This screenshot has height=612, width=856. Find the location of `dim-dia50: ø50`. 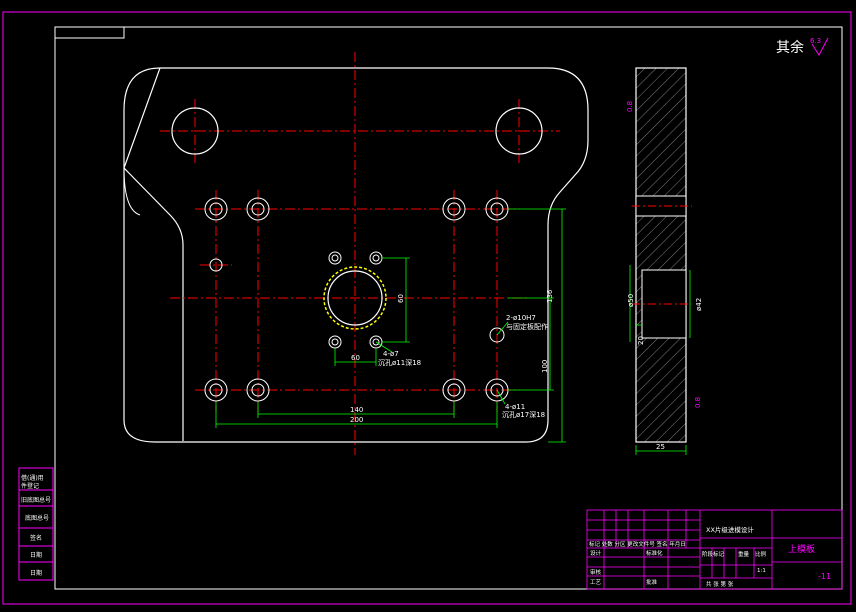

dim-dia50: ø50 is located at coordinates (631, 300).